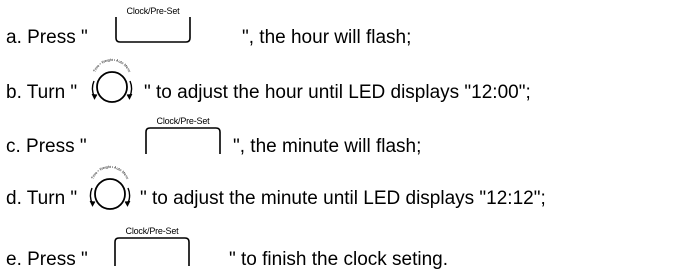 The height and width of the screenshot is (272, 688). What do you see at coordinates (46, 146) in the screenshot?
I see `step-c-prefix: c. Press "` at bounding box center [46, 146].